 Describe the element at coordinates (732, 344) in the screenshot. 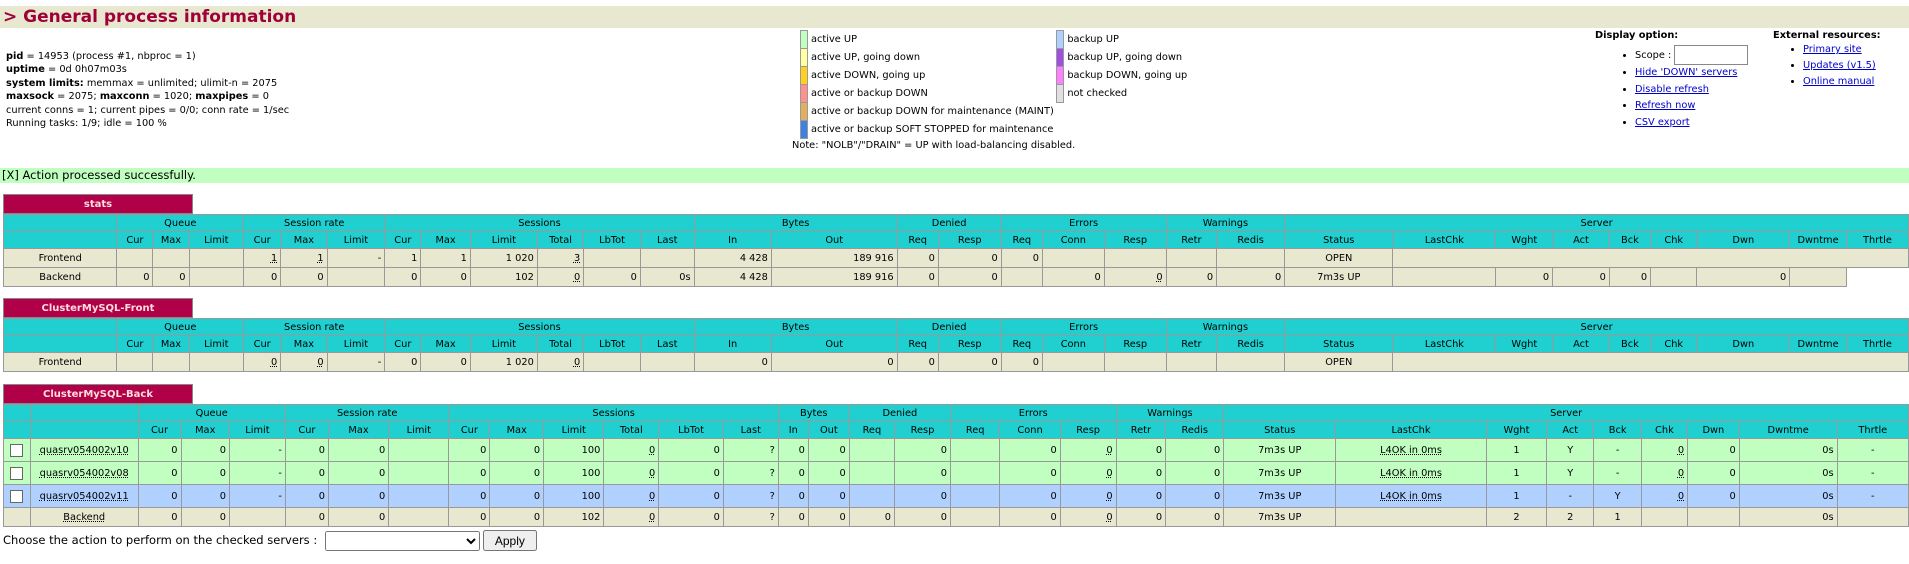

I see `hdr-in: In` at that location.